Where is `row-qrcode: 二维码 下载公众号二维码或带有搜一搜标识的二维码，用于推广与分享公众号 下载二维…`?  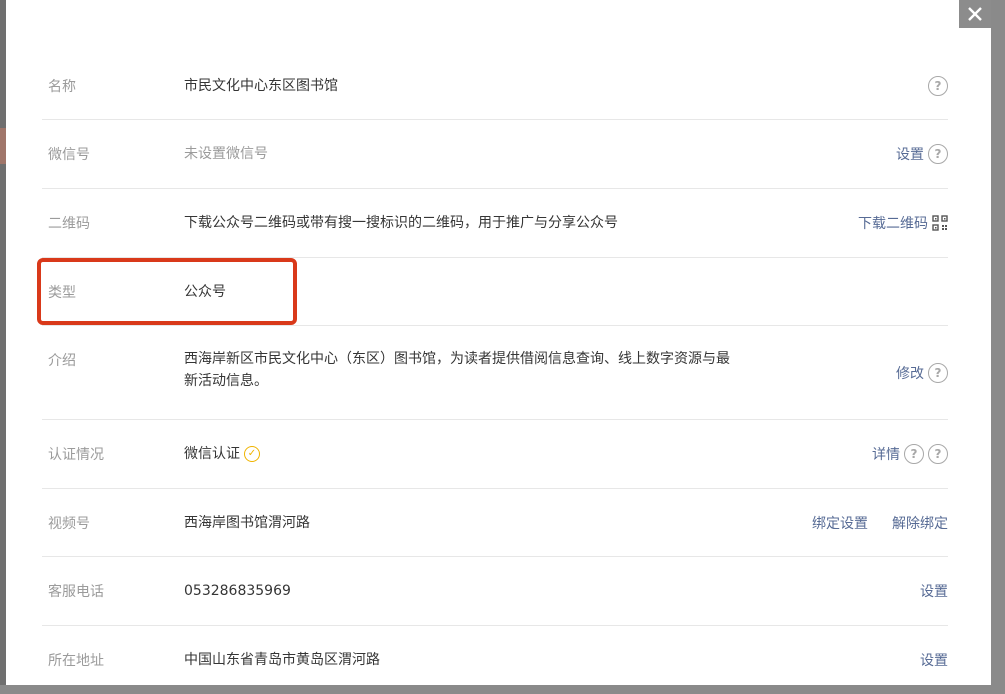 row-qrcode: 二维码 下载公众号二维码或带有搜一搜标识的二维码，用于推广与分享公众号 下载二维… is located at coordinates (495, 223).